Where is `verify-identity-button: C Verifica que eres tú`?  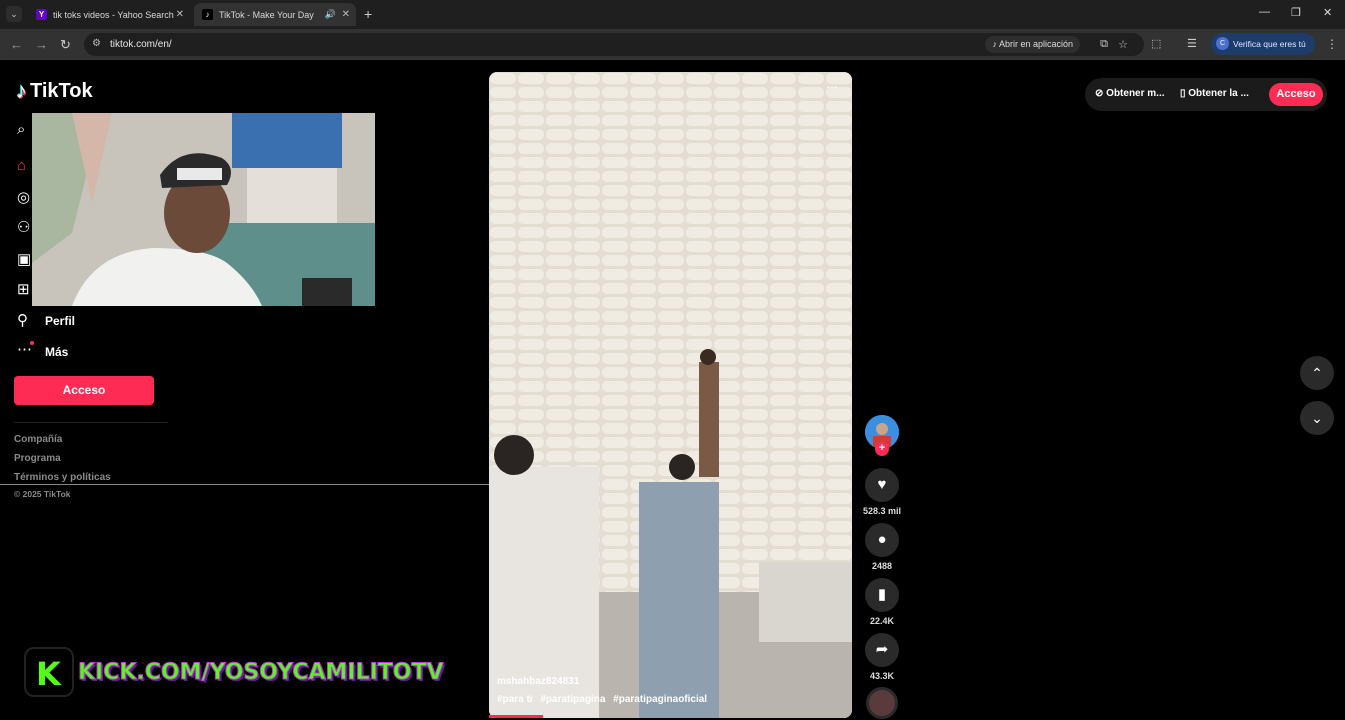 verify-identity-button: C Verifica que eres tú is located at coordinates (1263, 44).